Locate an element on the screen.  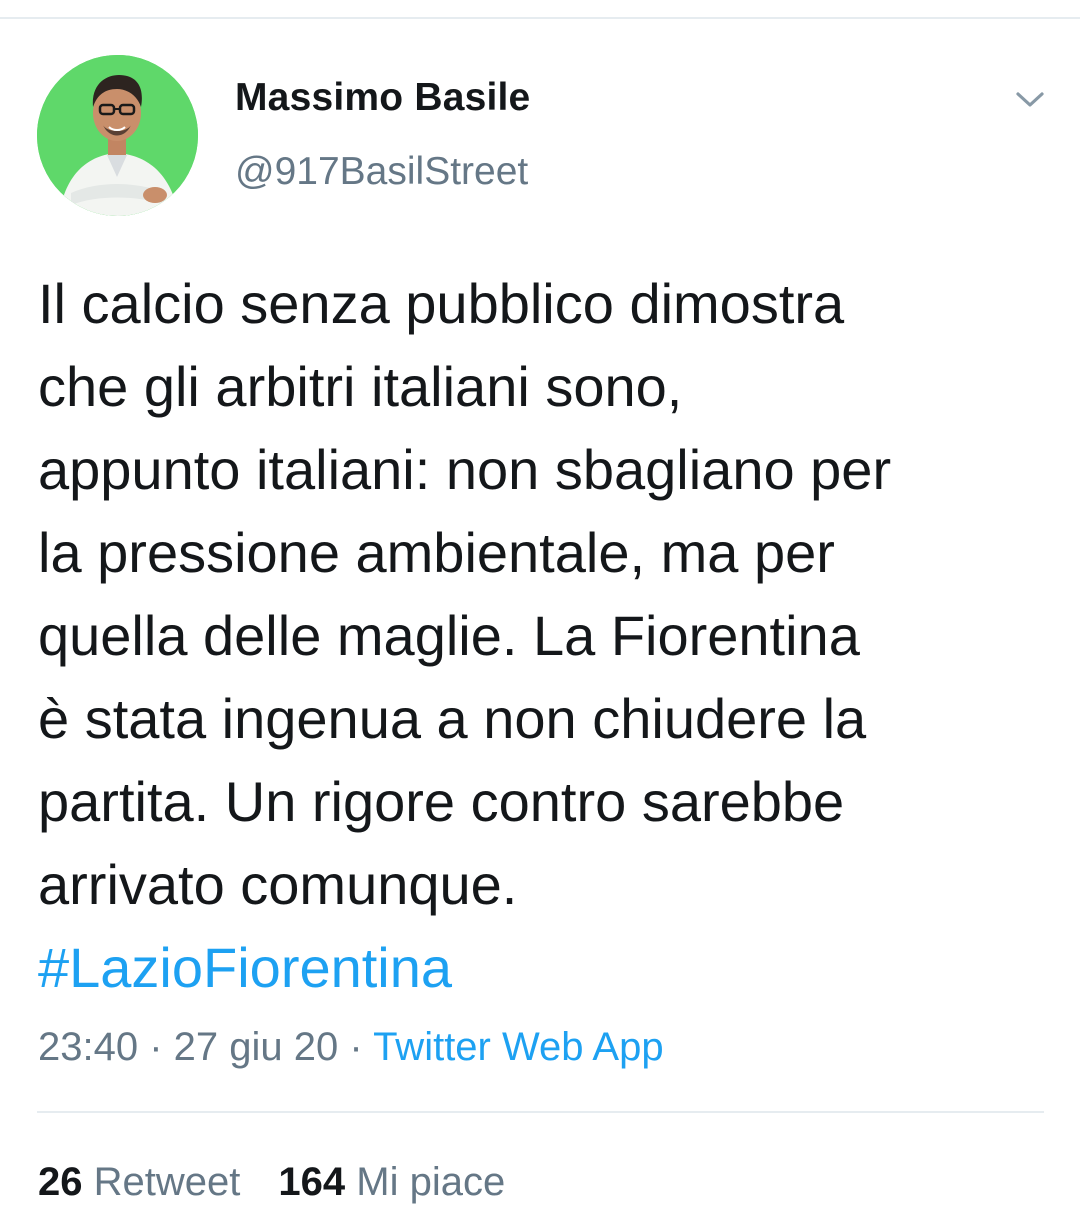
retweets-count: 26 is located at coordinates (60, 1182).